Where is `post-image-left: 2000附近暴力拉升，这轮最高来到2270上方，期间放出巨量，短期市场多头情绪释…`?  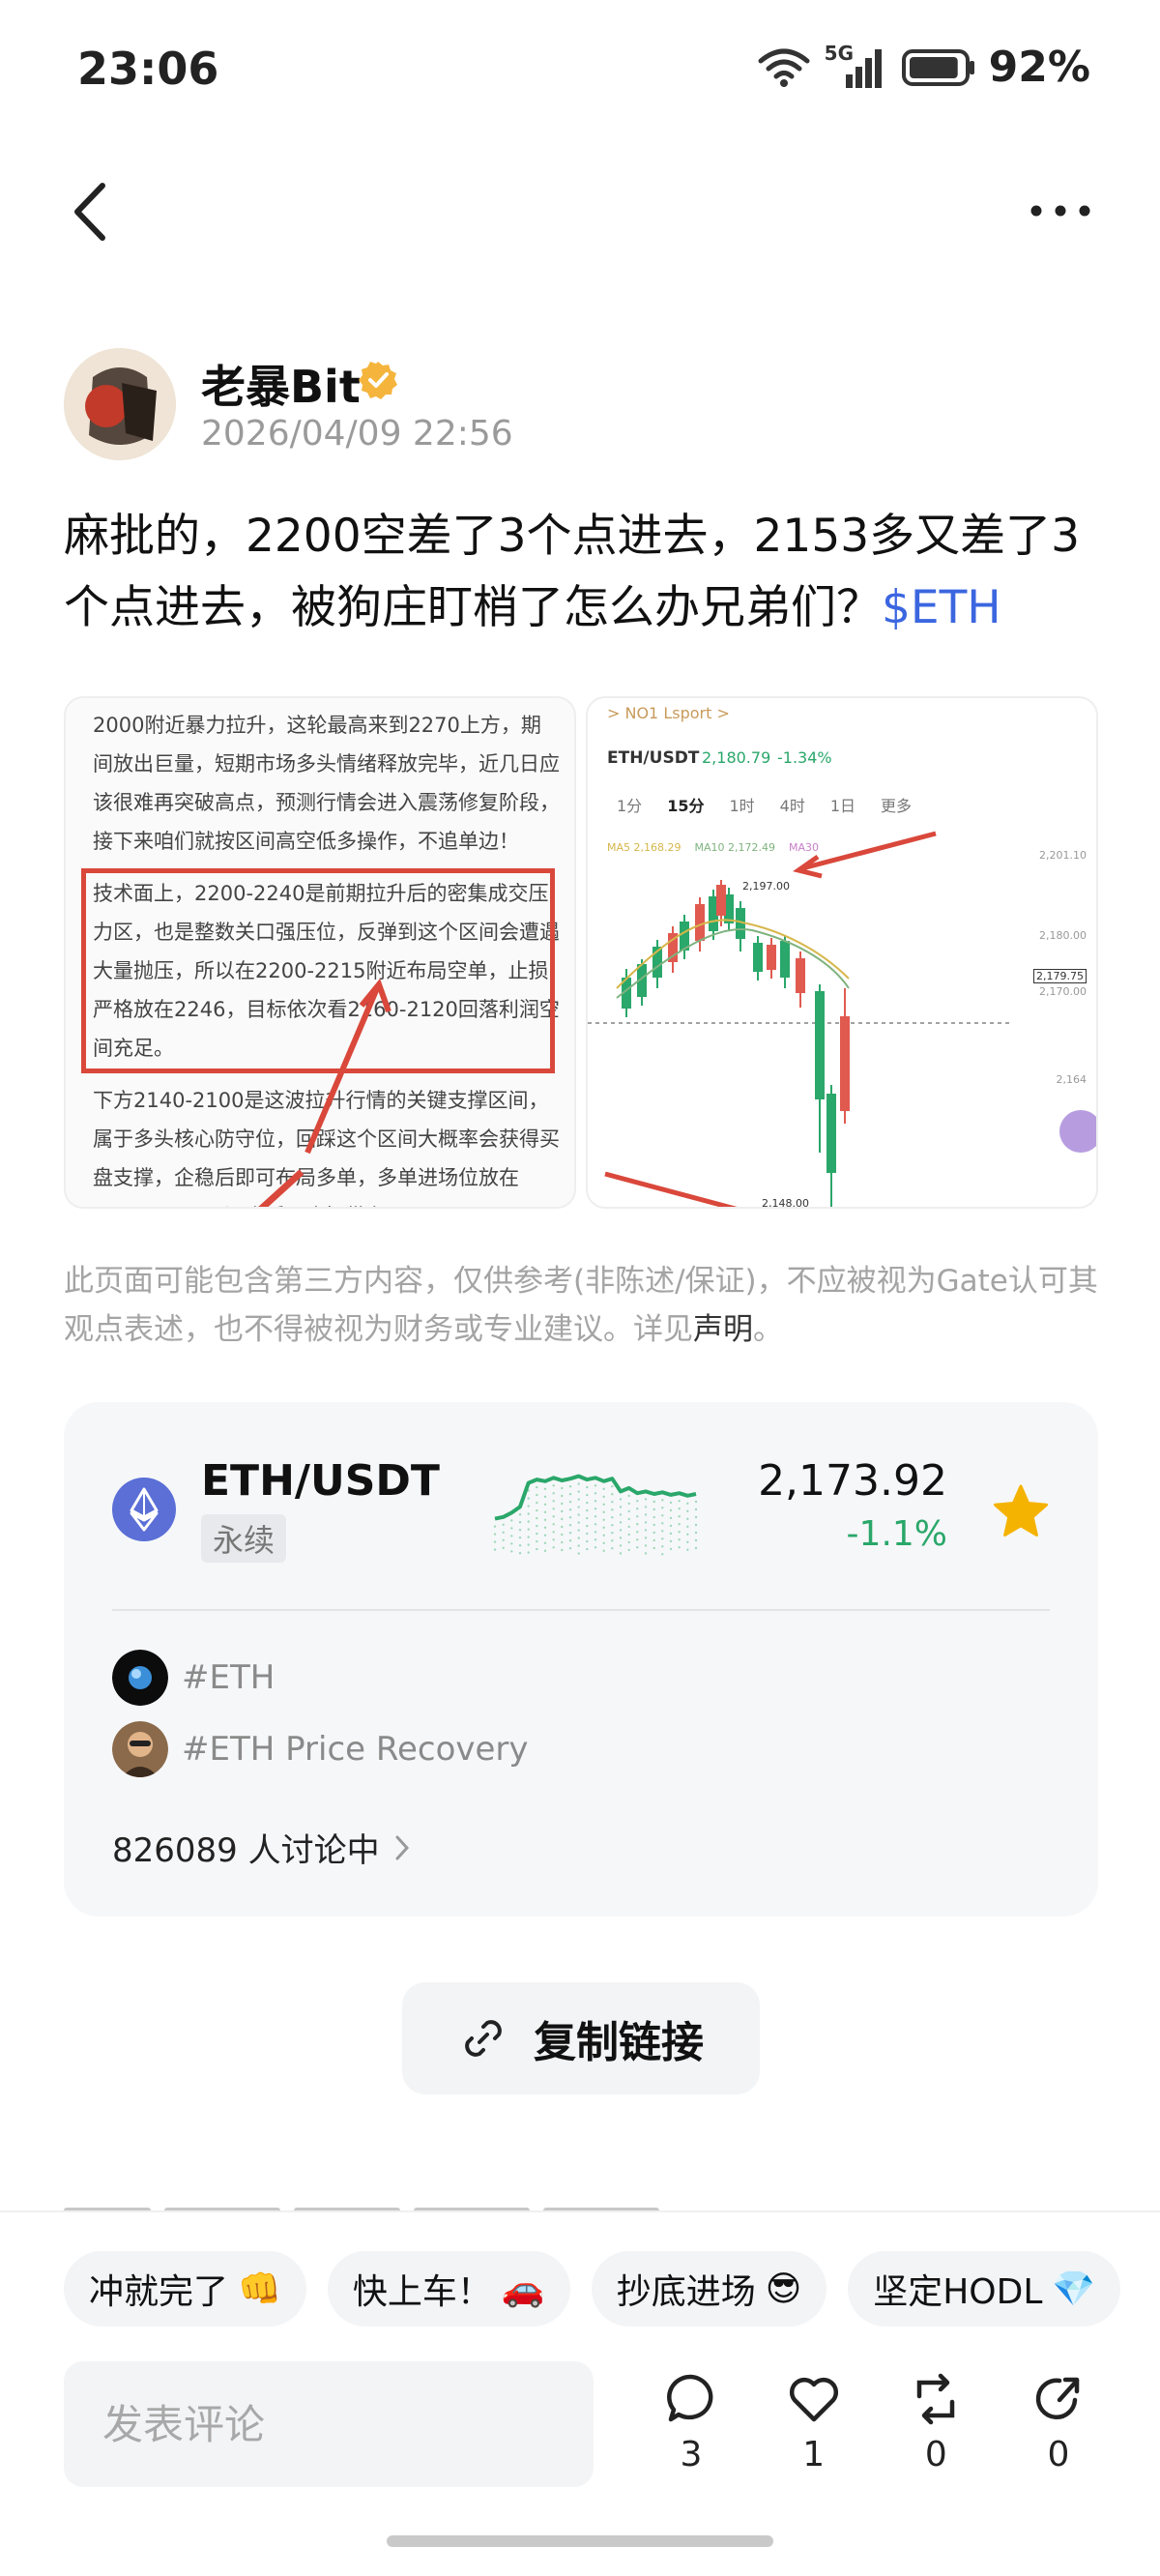
post-image-left: 2000附近暴力拉升，这轮最高来到2270上方，期间放出巨量，短期市场多头情绪释… is located at coordinates (320, 952).